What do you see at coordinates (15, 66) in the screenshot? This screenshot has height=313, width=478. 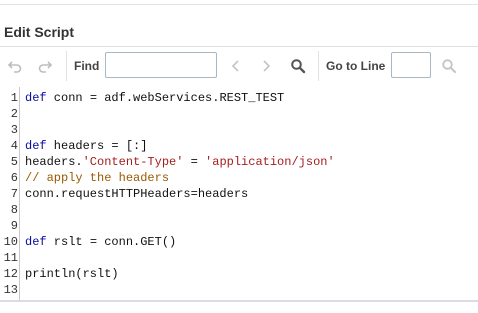 I see `undo-icon` at bounding box center [15, 66].